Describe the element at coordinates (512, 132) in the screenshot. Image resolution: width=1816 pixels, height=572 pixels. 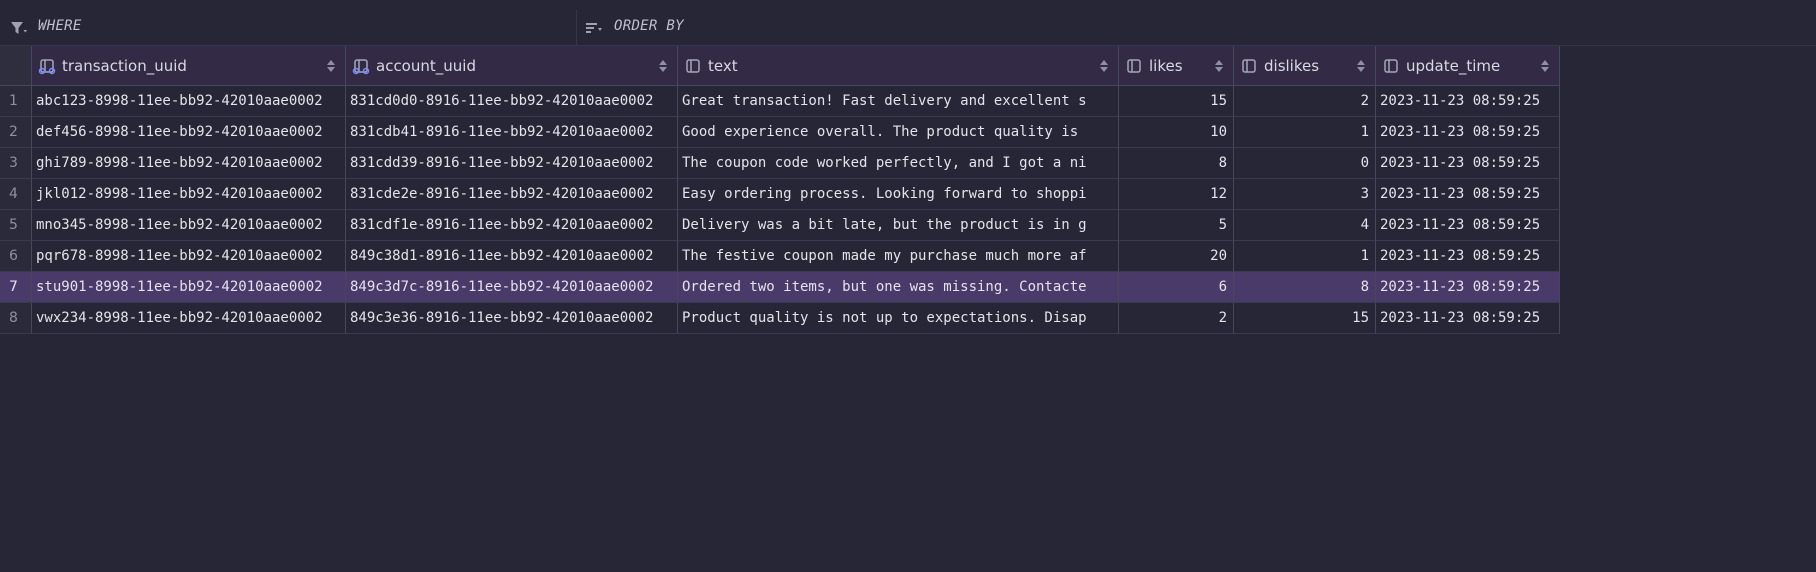
I see `cell-account_uuid: 831cdb41-8916-11ee-bb92-42010aae0002` at that location.